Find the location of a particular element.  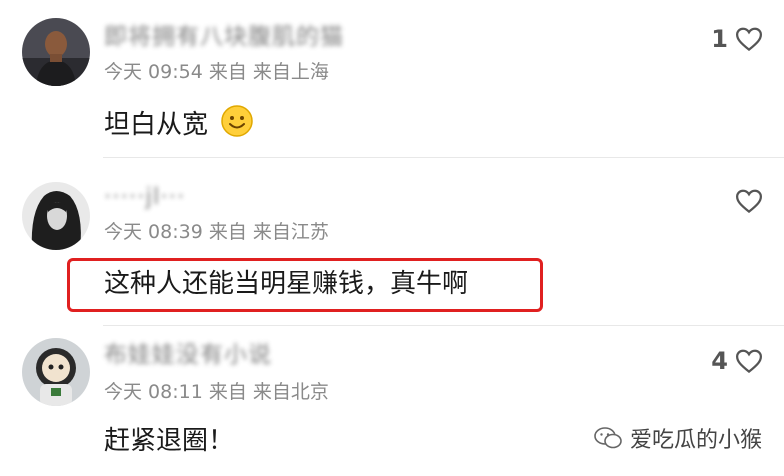

highlight-box is located at coordinates (305, 285).